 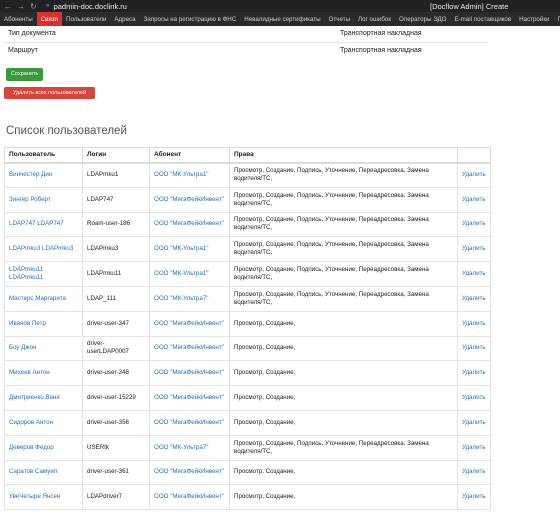 What do you see at coordinates (170, 49) in the screenshot?
I see `form-label-route: Маршрут` at bounding box center [170, 49].